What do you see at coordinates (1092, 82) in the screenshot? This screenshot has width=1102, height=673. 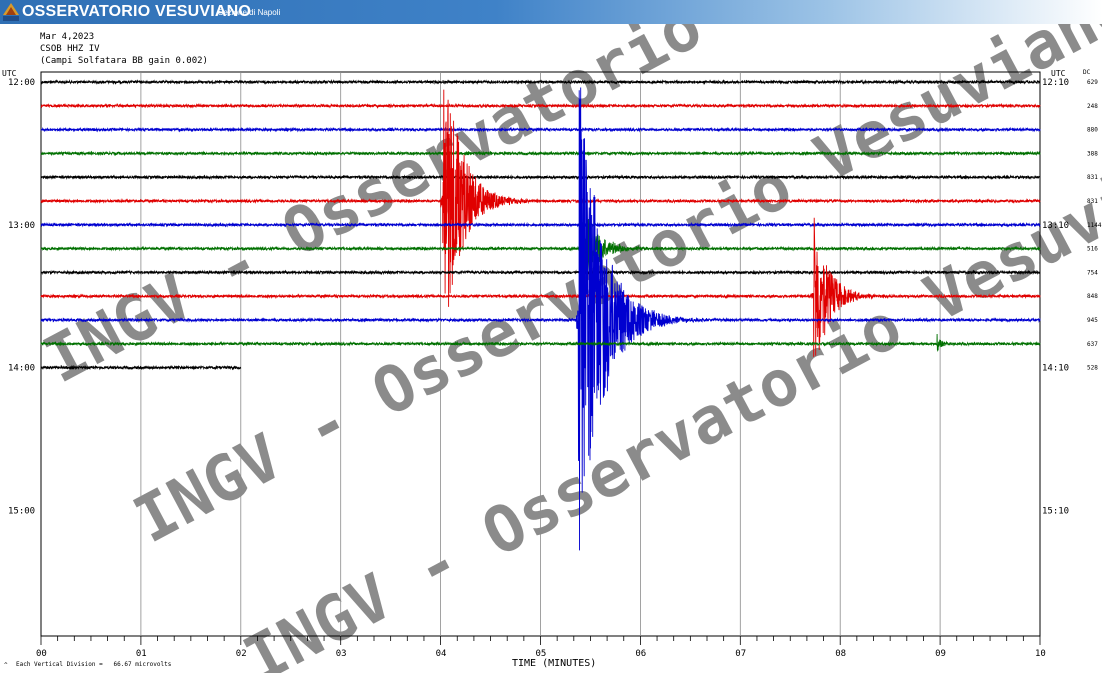 I see `dc-value: 629` at bounding box center [1092, 82].